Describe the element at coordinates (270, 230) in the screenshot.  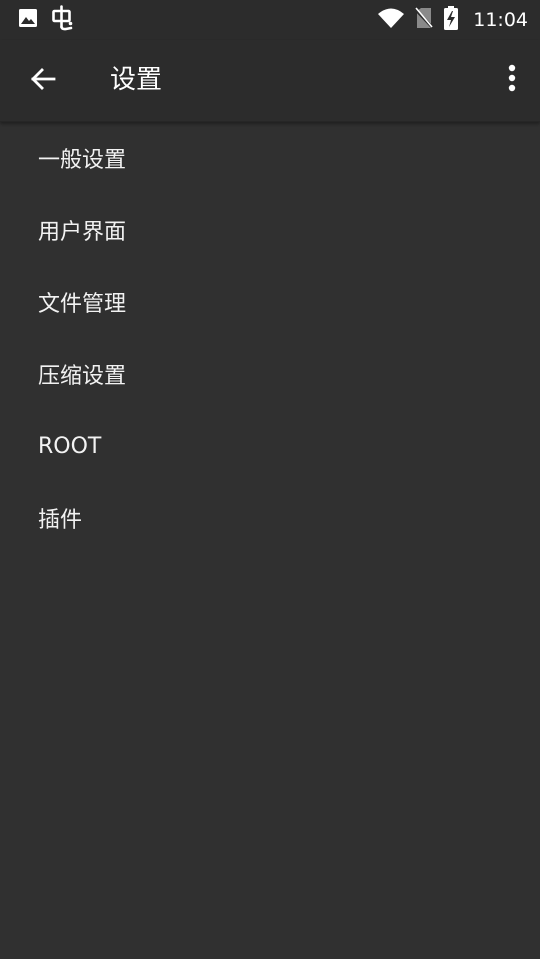
I see `settings-item-user-interface: 用户界面` at that location.